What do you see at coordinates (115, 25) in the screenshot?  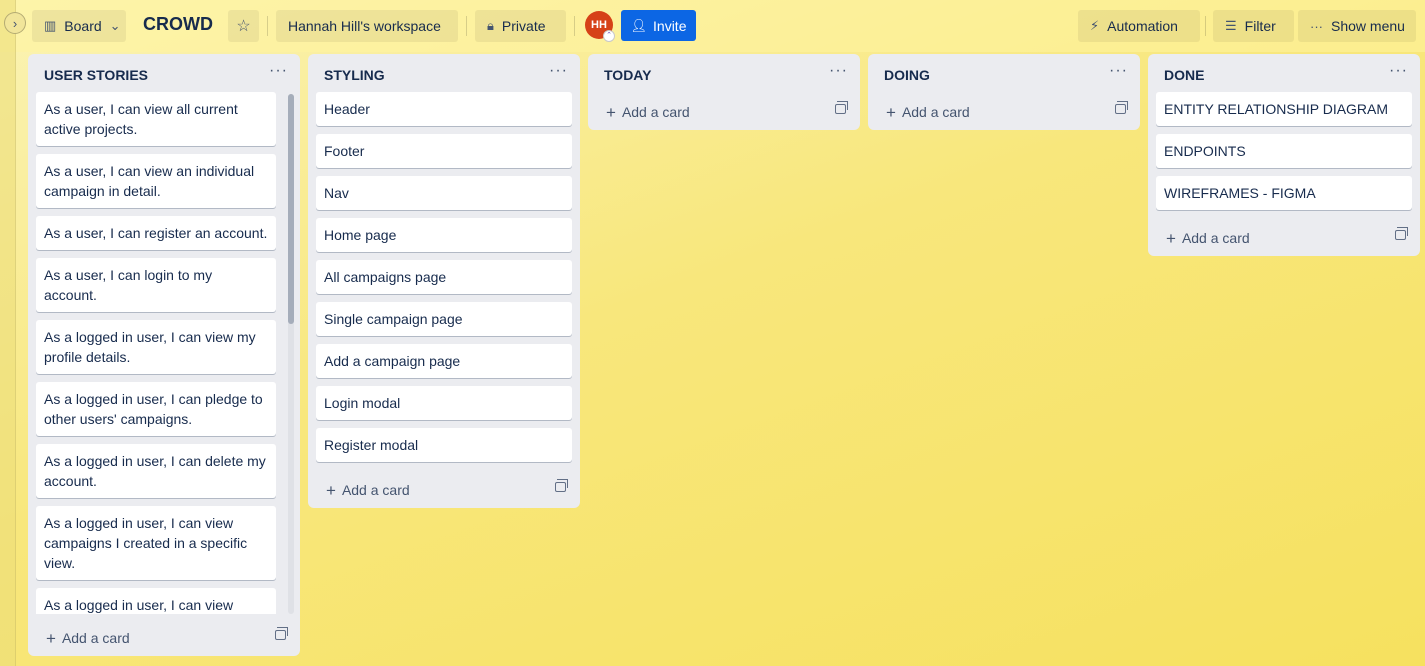 I see `chevron-down-icon: ⌄` at bounding box center [115, 25].